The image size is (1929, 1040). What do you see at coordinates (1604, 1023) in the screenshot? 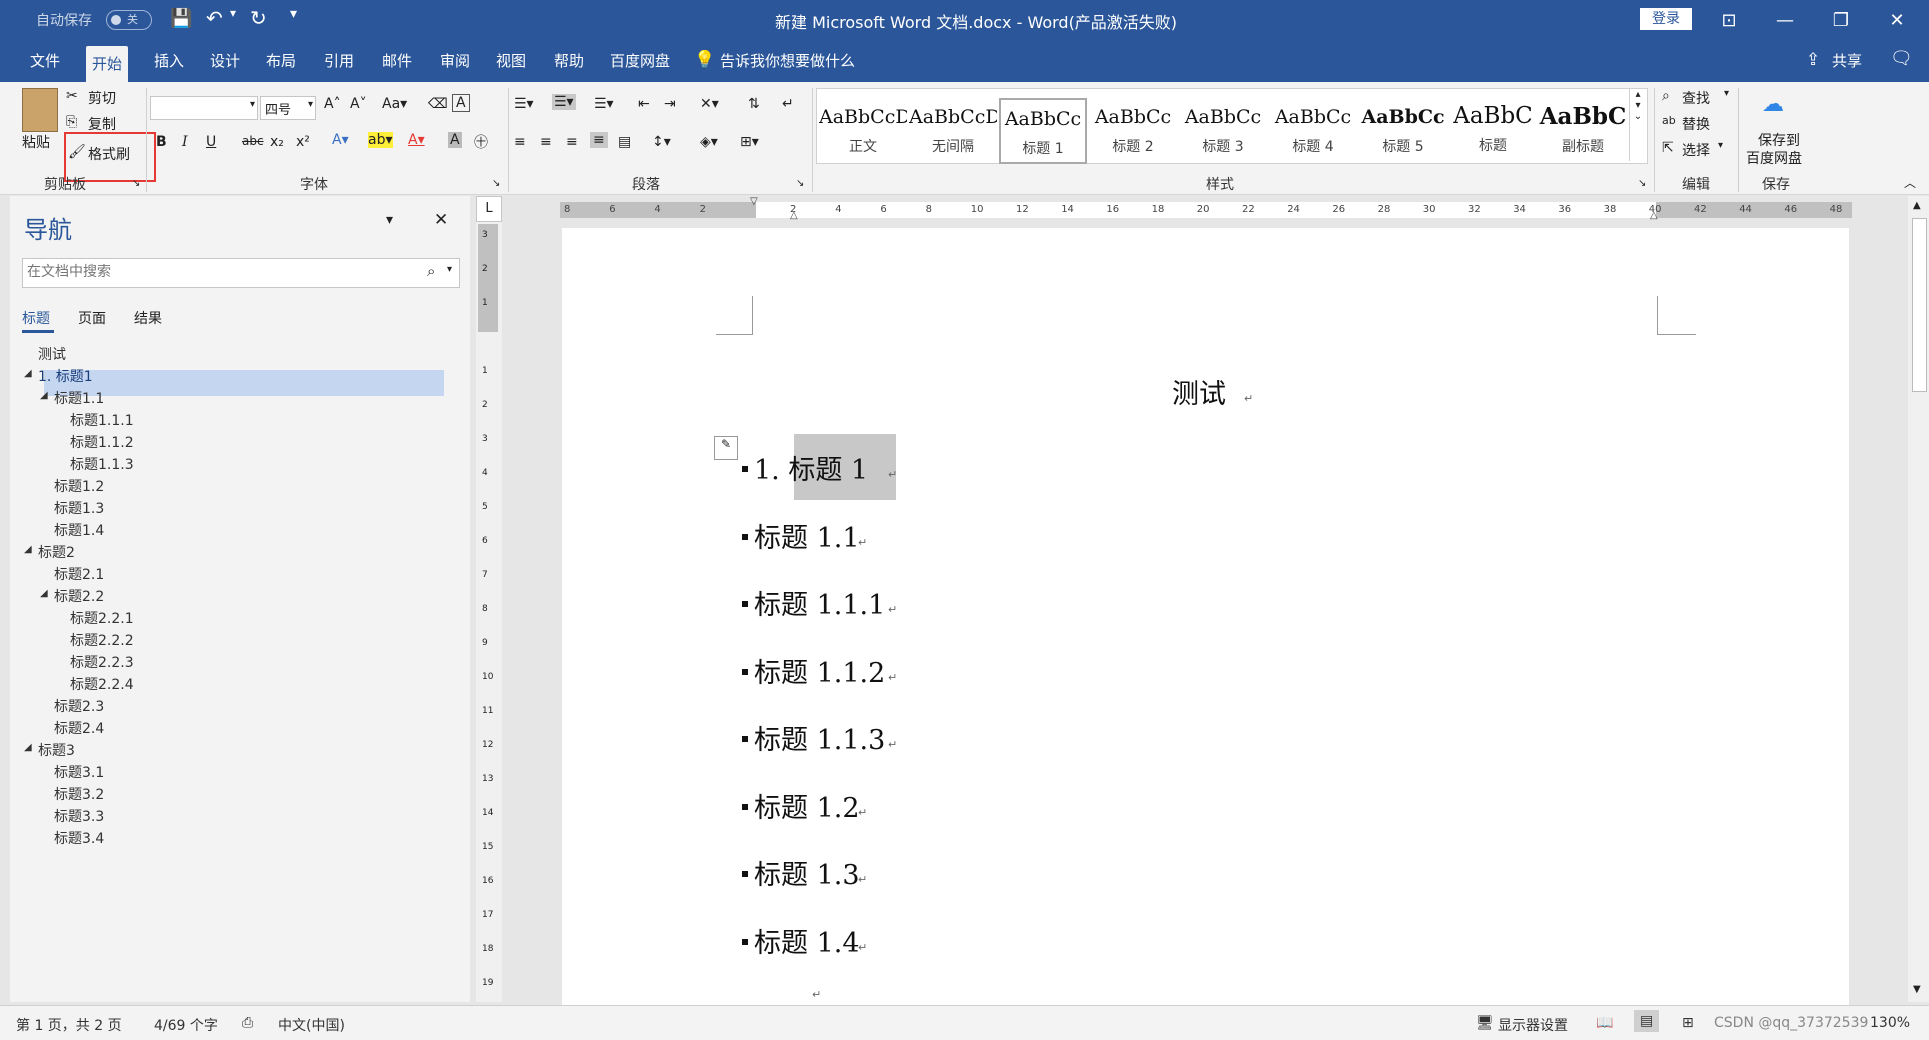
I see `read-mode-icon: 📖` at bounding box center [1604, 1023].